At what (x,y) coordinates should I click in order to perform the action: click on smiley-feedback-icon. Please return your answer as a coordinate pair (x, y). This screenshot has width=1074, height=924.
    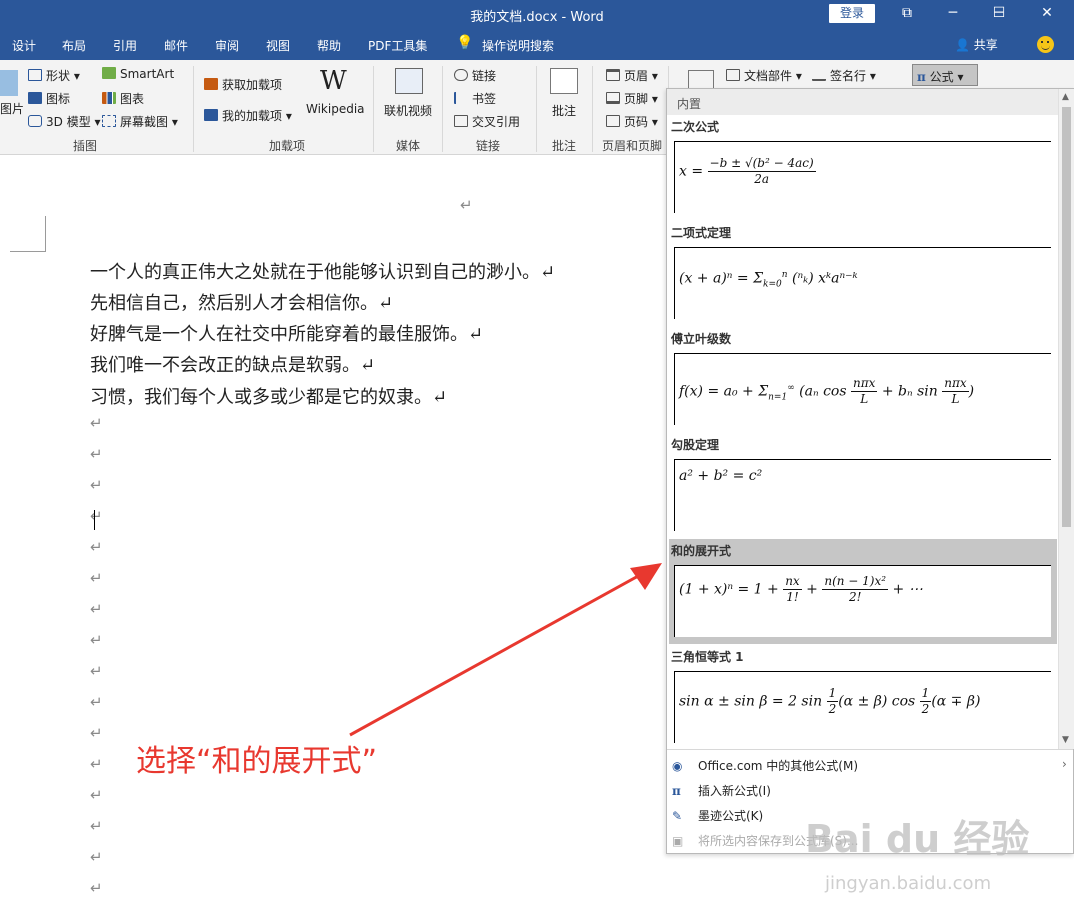
    Looking at the image, I should click on (1045, 44).